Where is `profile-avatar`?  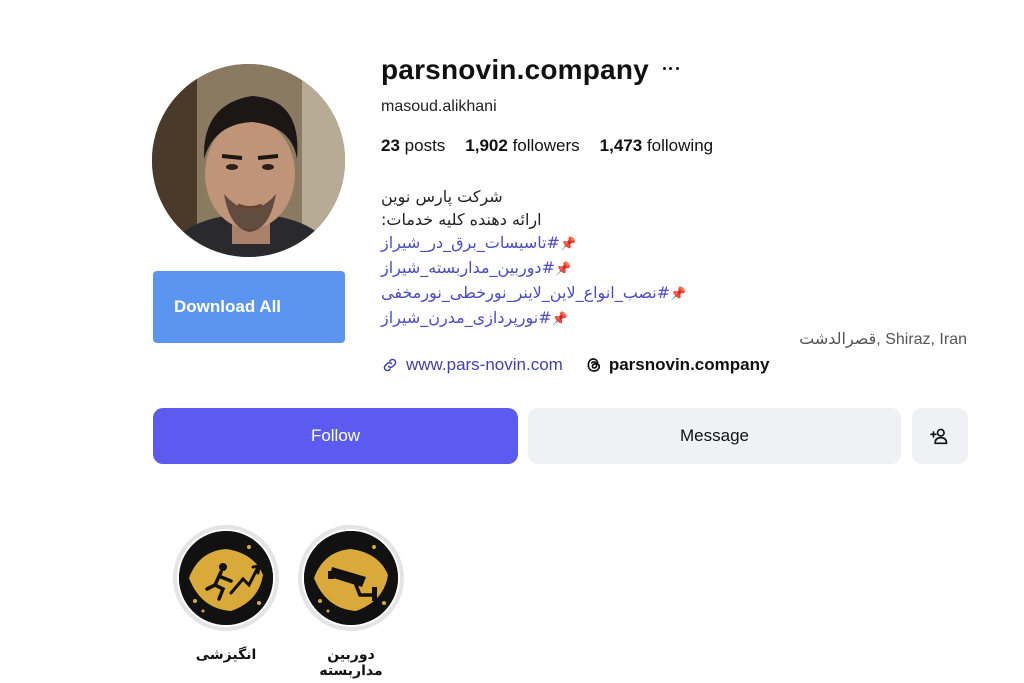
profile-avatar is located at coordinates (248, 160).